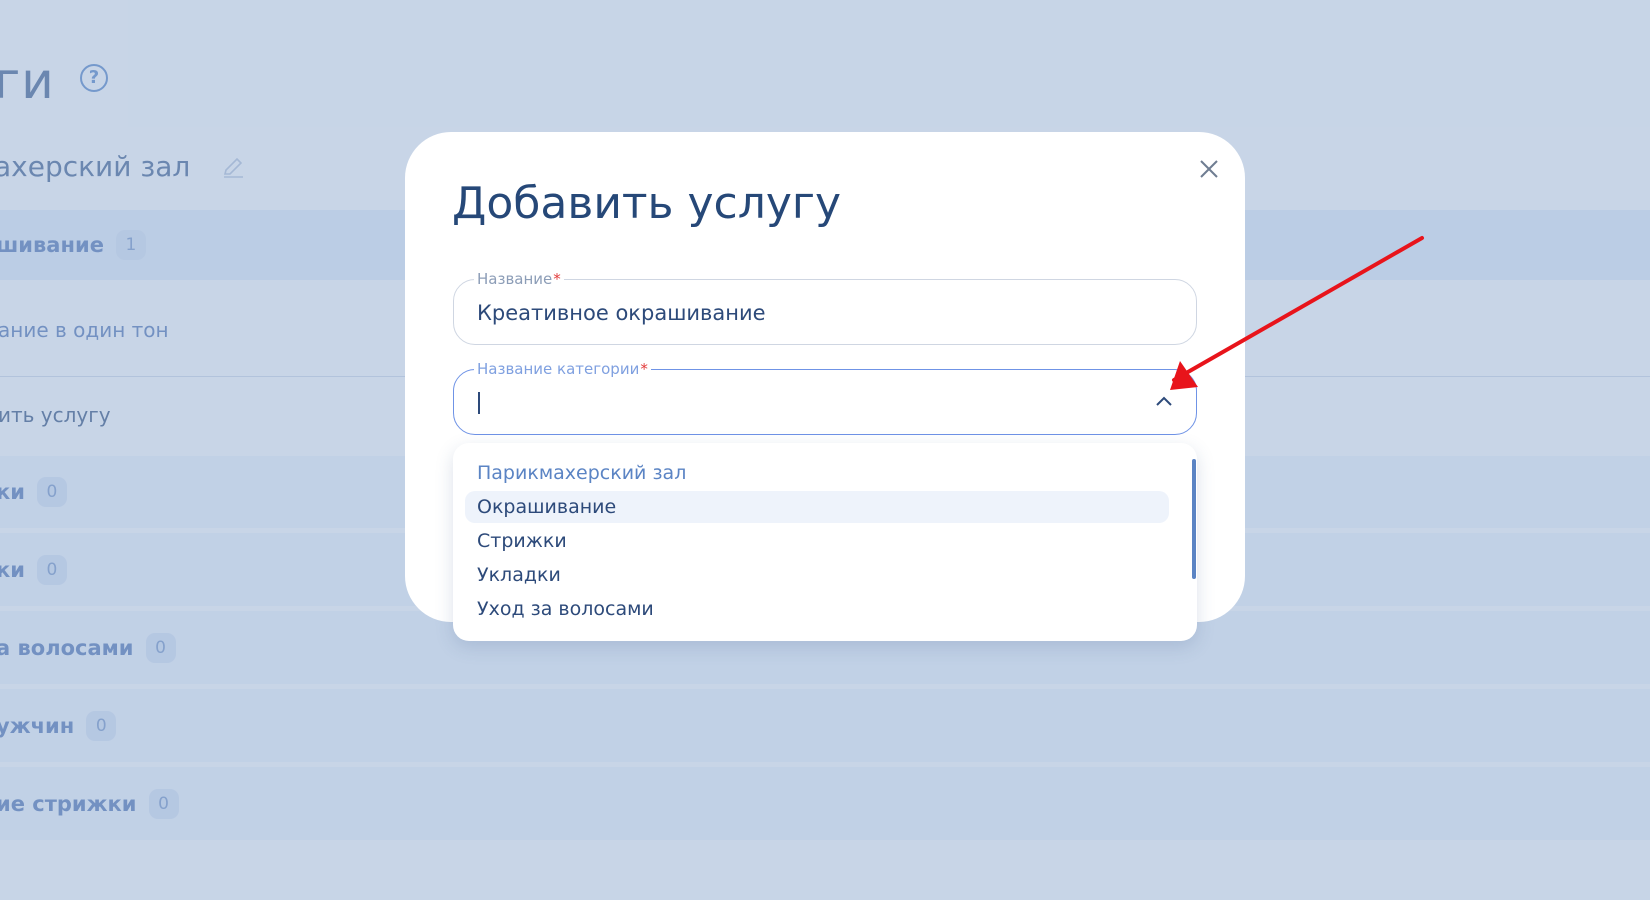 The image size is (1650, 900). What do you see at coordinates (519, 279) in the screenshot?
I see `service-name-label: Название*` at bounding box center [519, 279].